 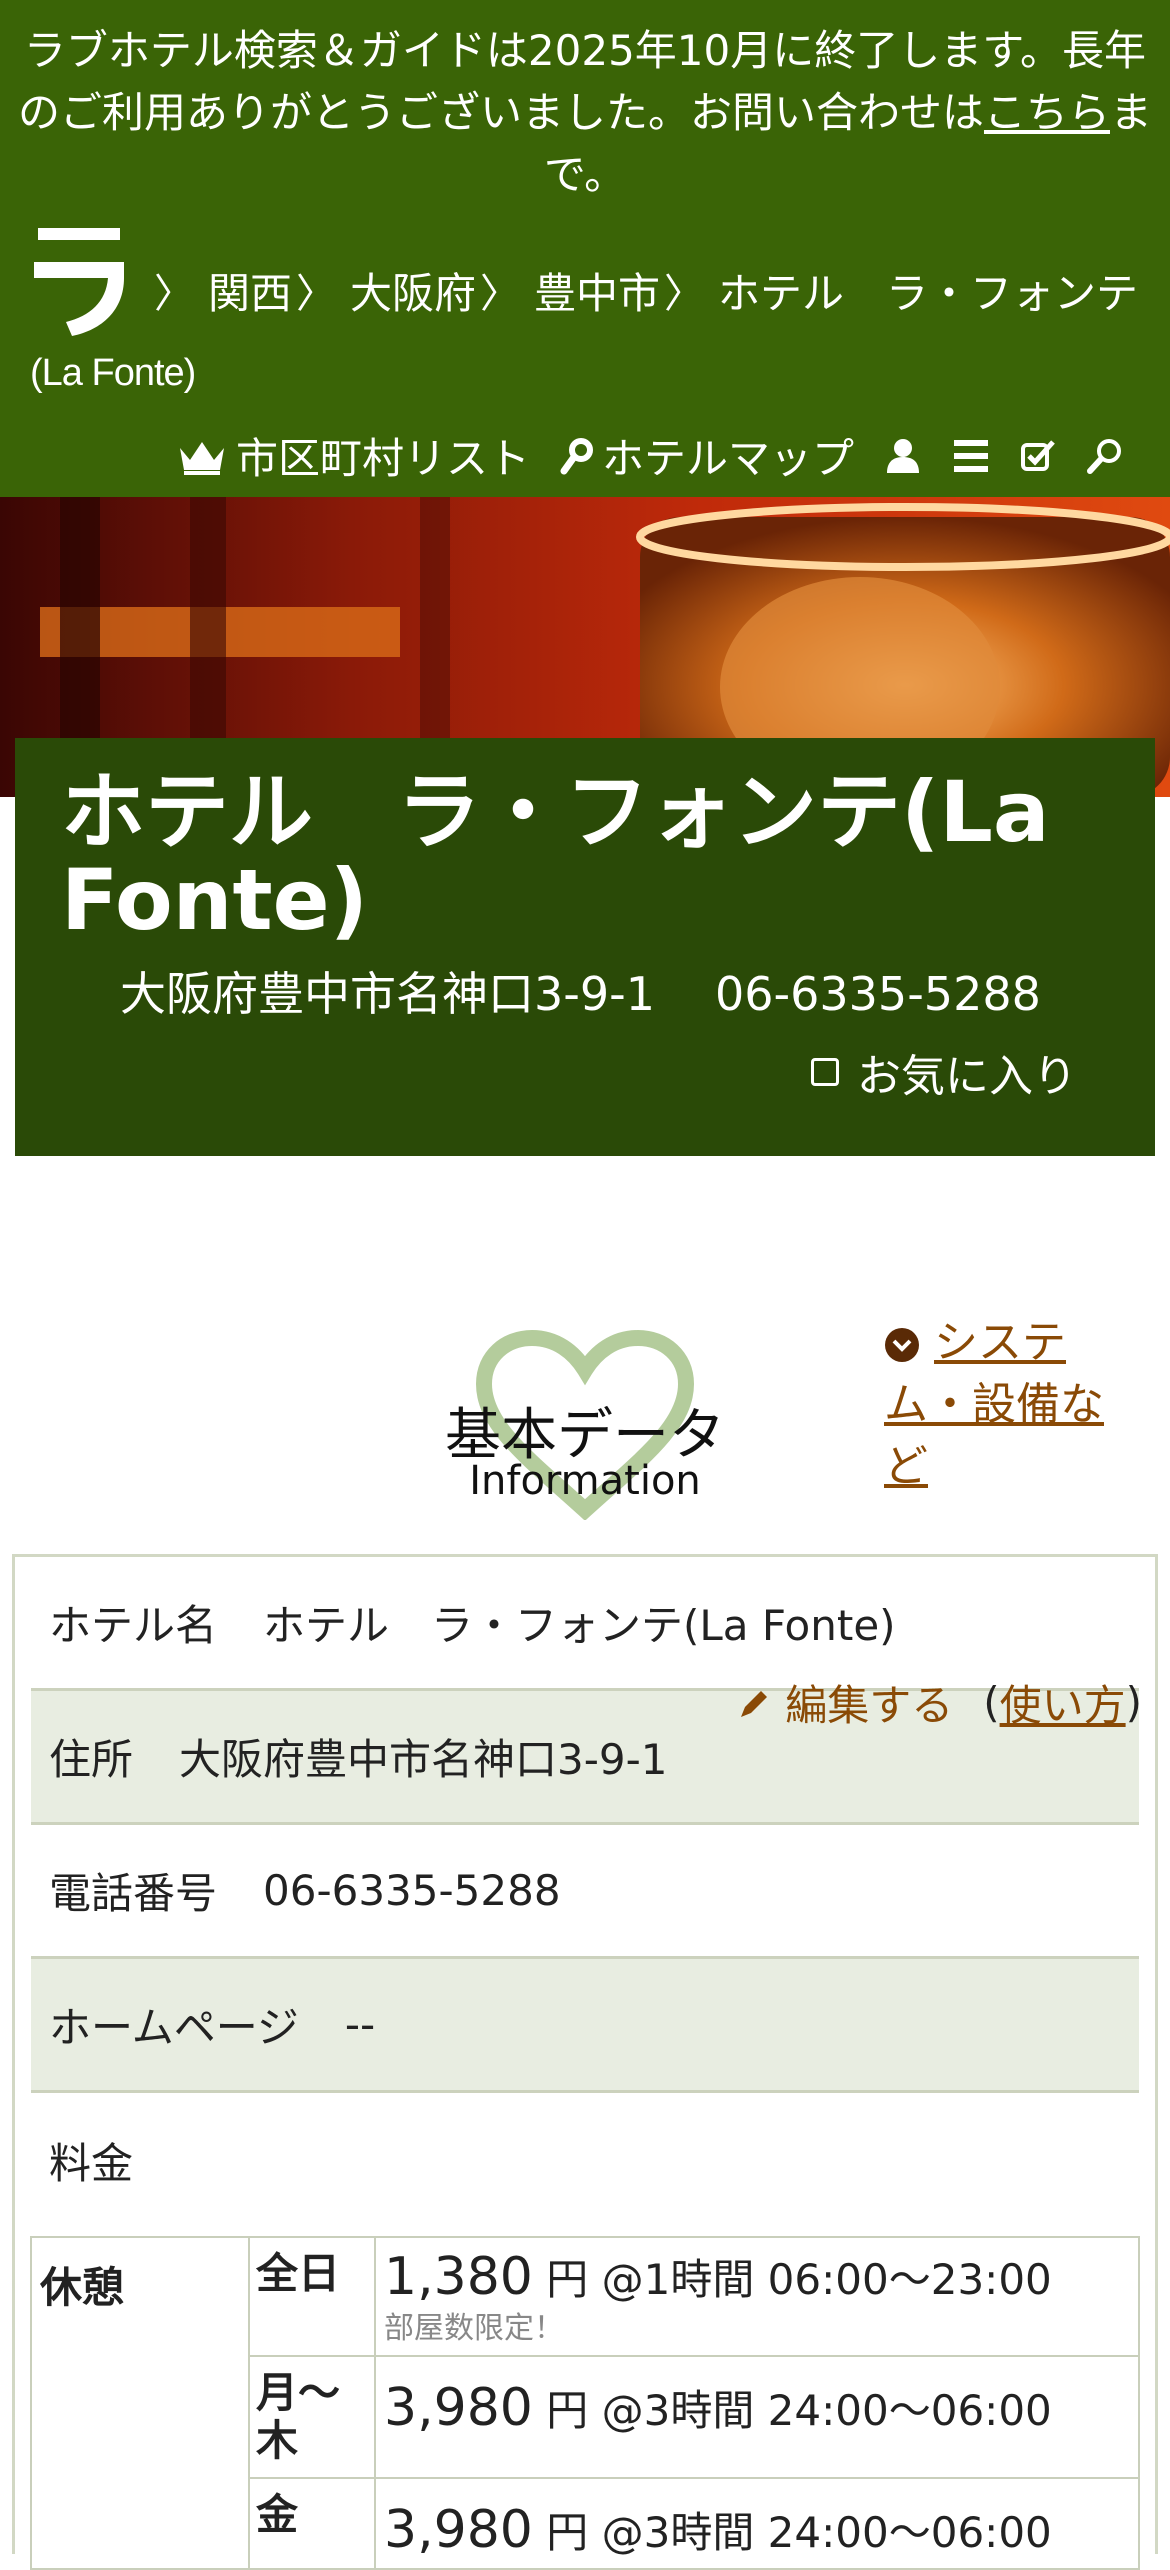 What do you see at coordinates (140, 2403) in the screenshot?
I see `price-category: 休憩` at bounding box center [140, 2403].